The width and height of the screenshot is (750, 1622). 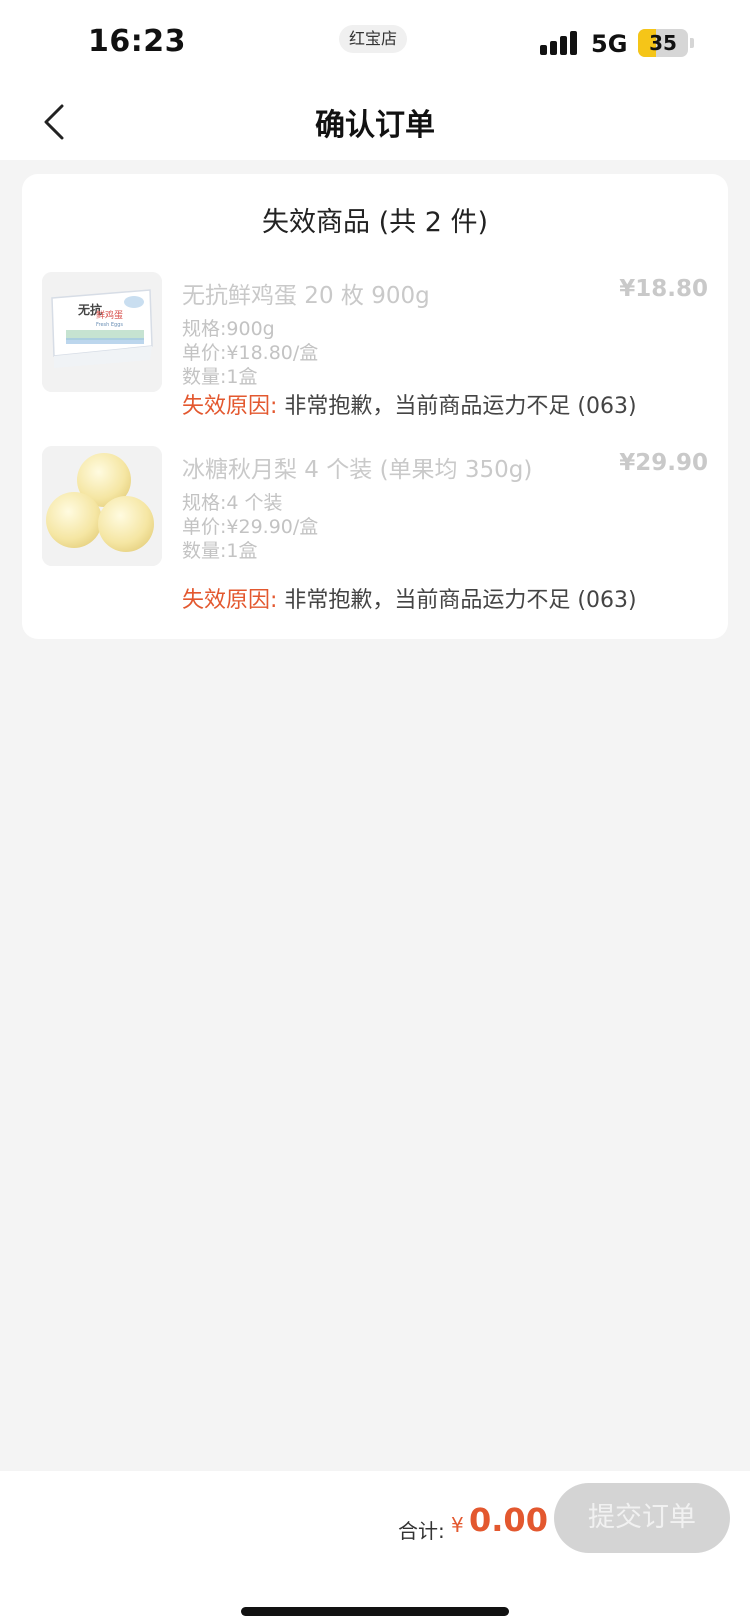 I want to click on battery-icon: 35, so click(x=663, y=43).